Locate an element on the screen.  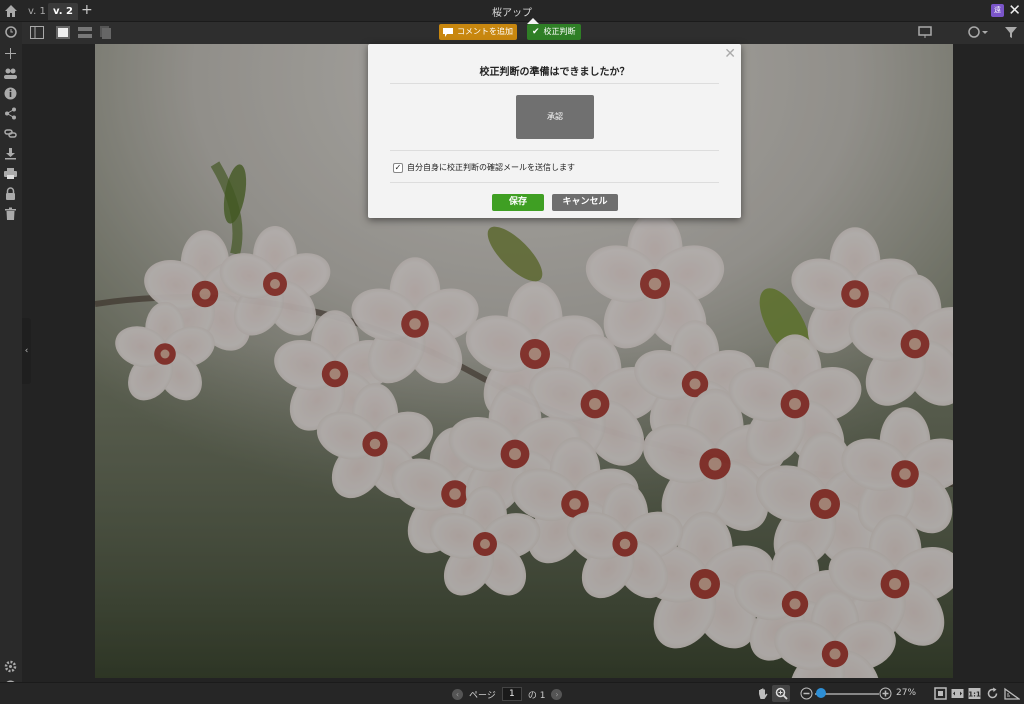
proof-decision-button: ✔ 校正判断 is located at coordinates (554, 32).